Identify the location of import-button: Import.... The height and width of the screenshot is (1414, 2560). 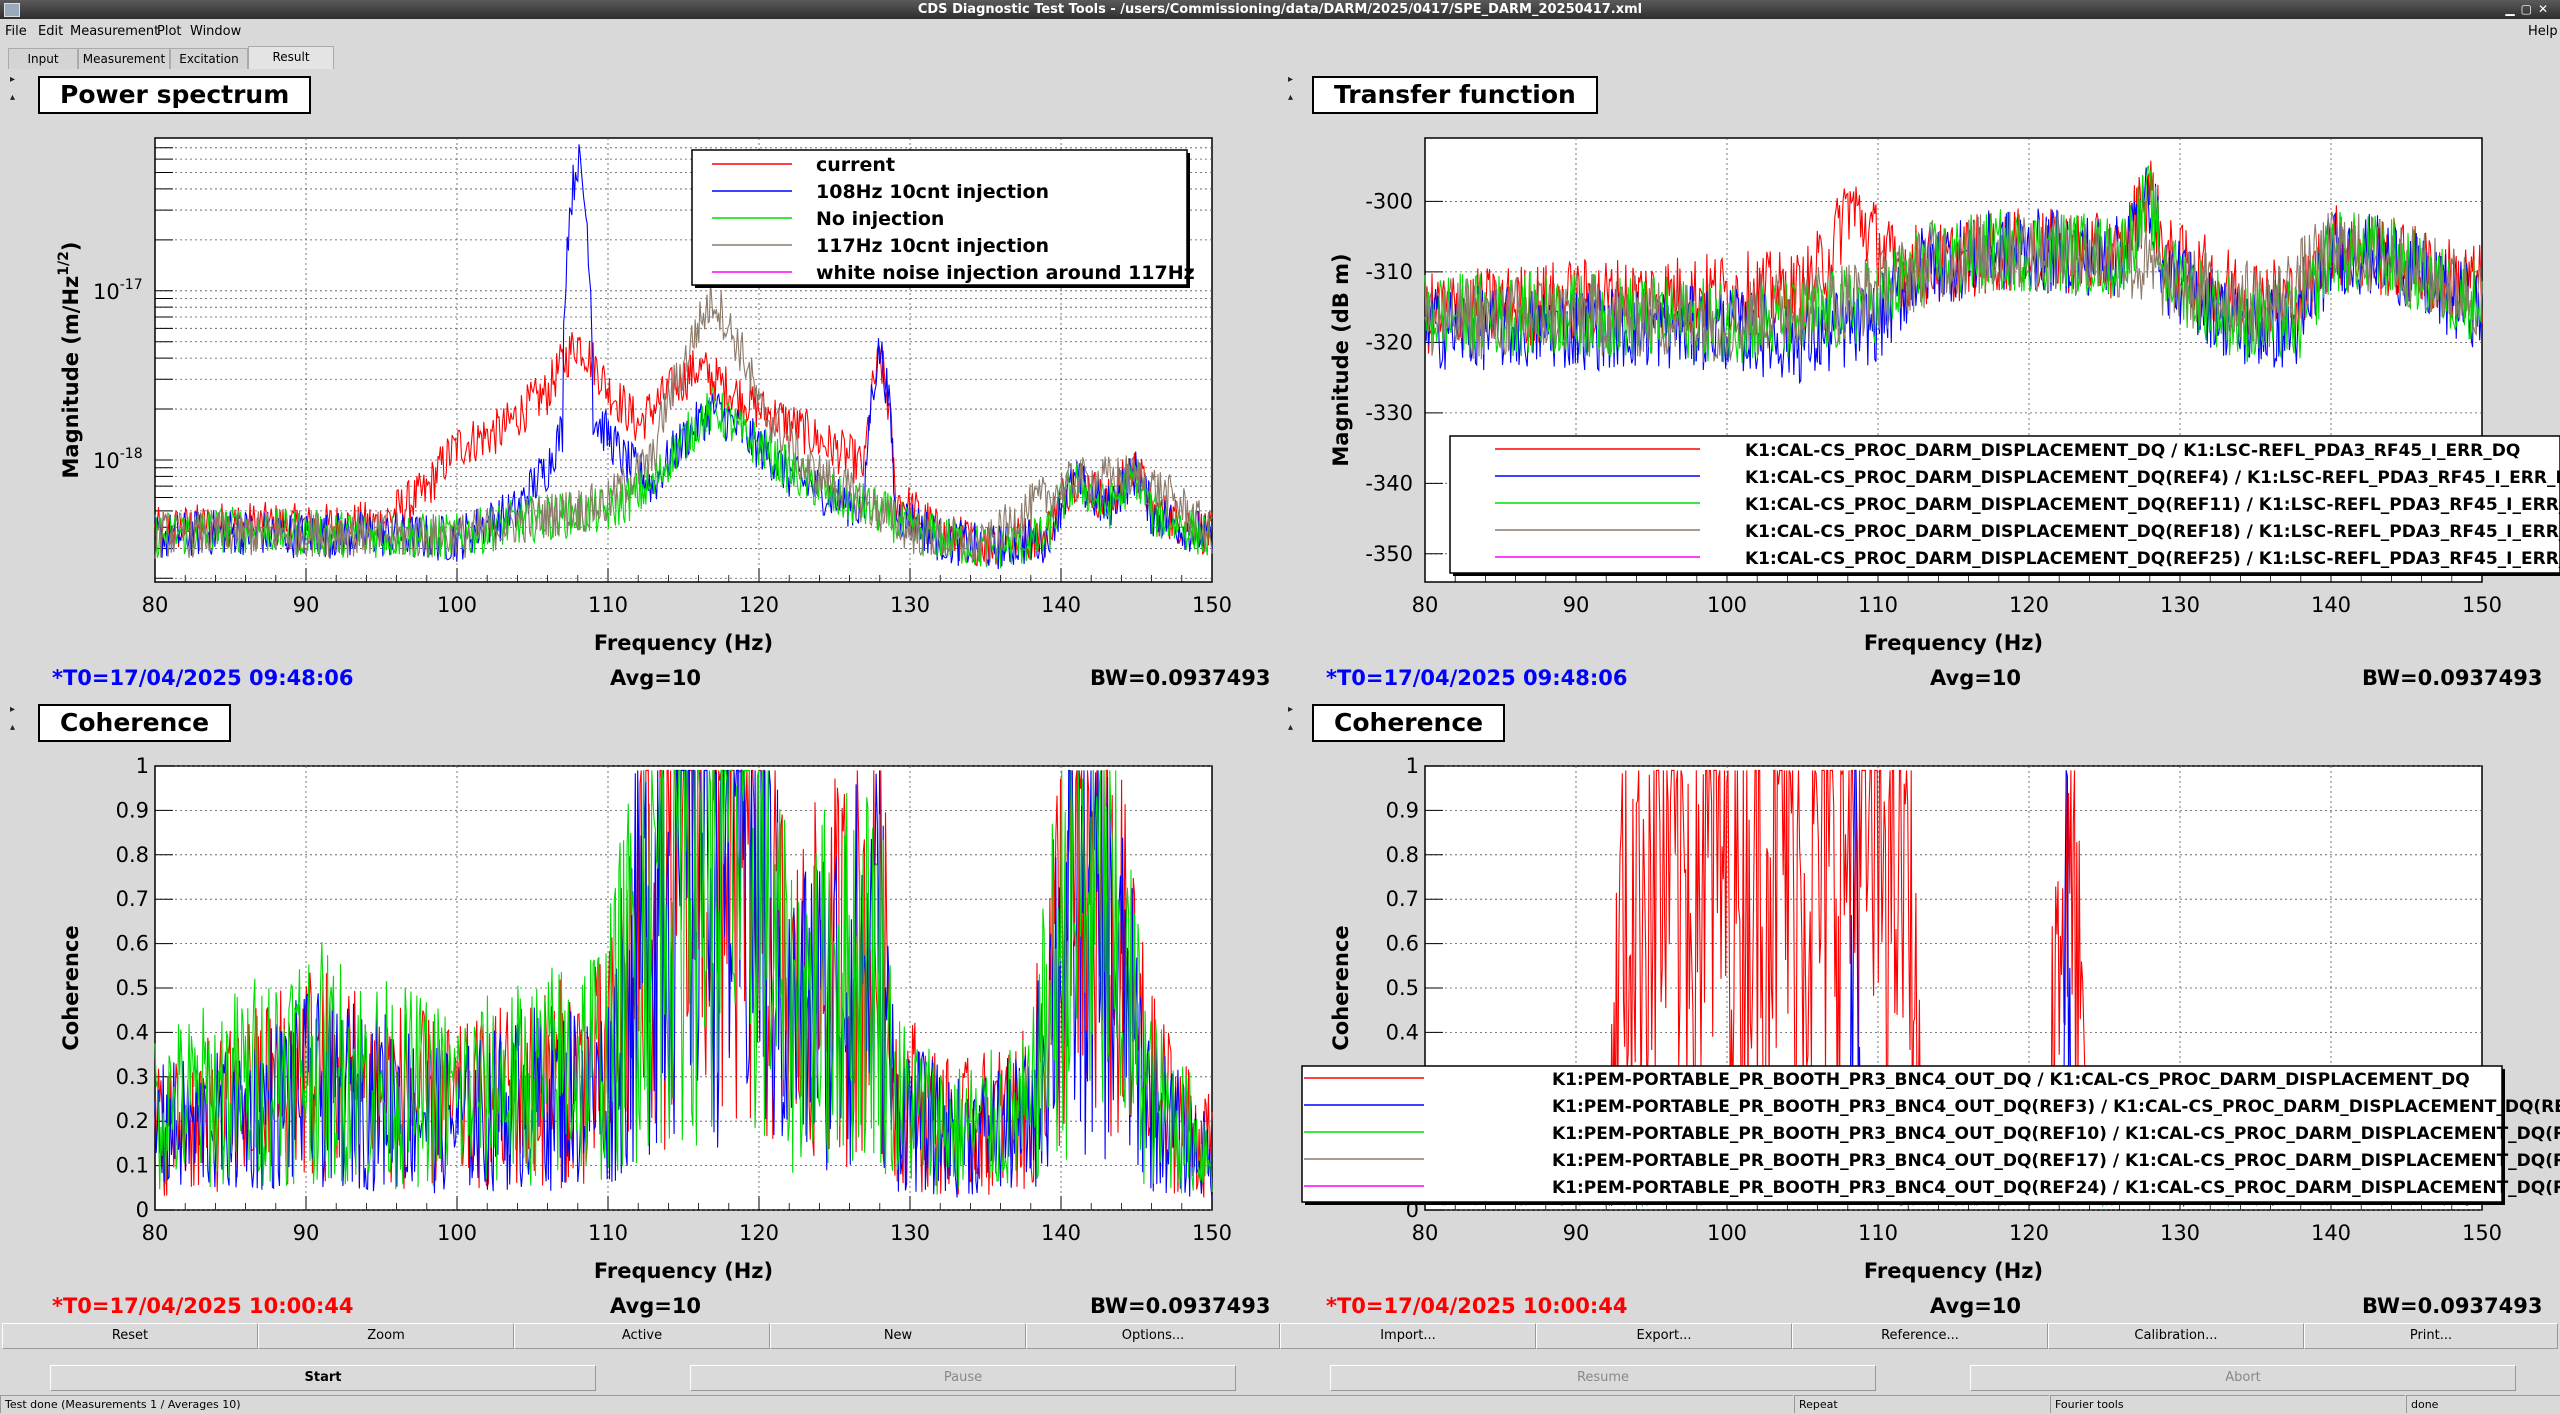
(1408, 1336).